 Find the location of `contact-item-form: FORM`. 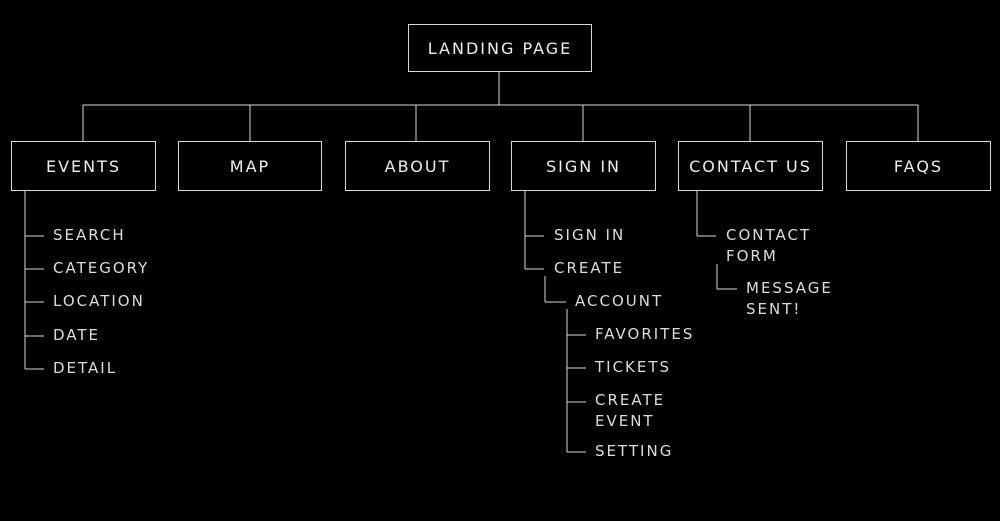

contact-item-form: FORM is located at coordinates (752, 256).